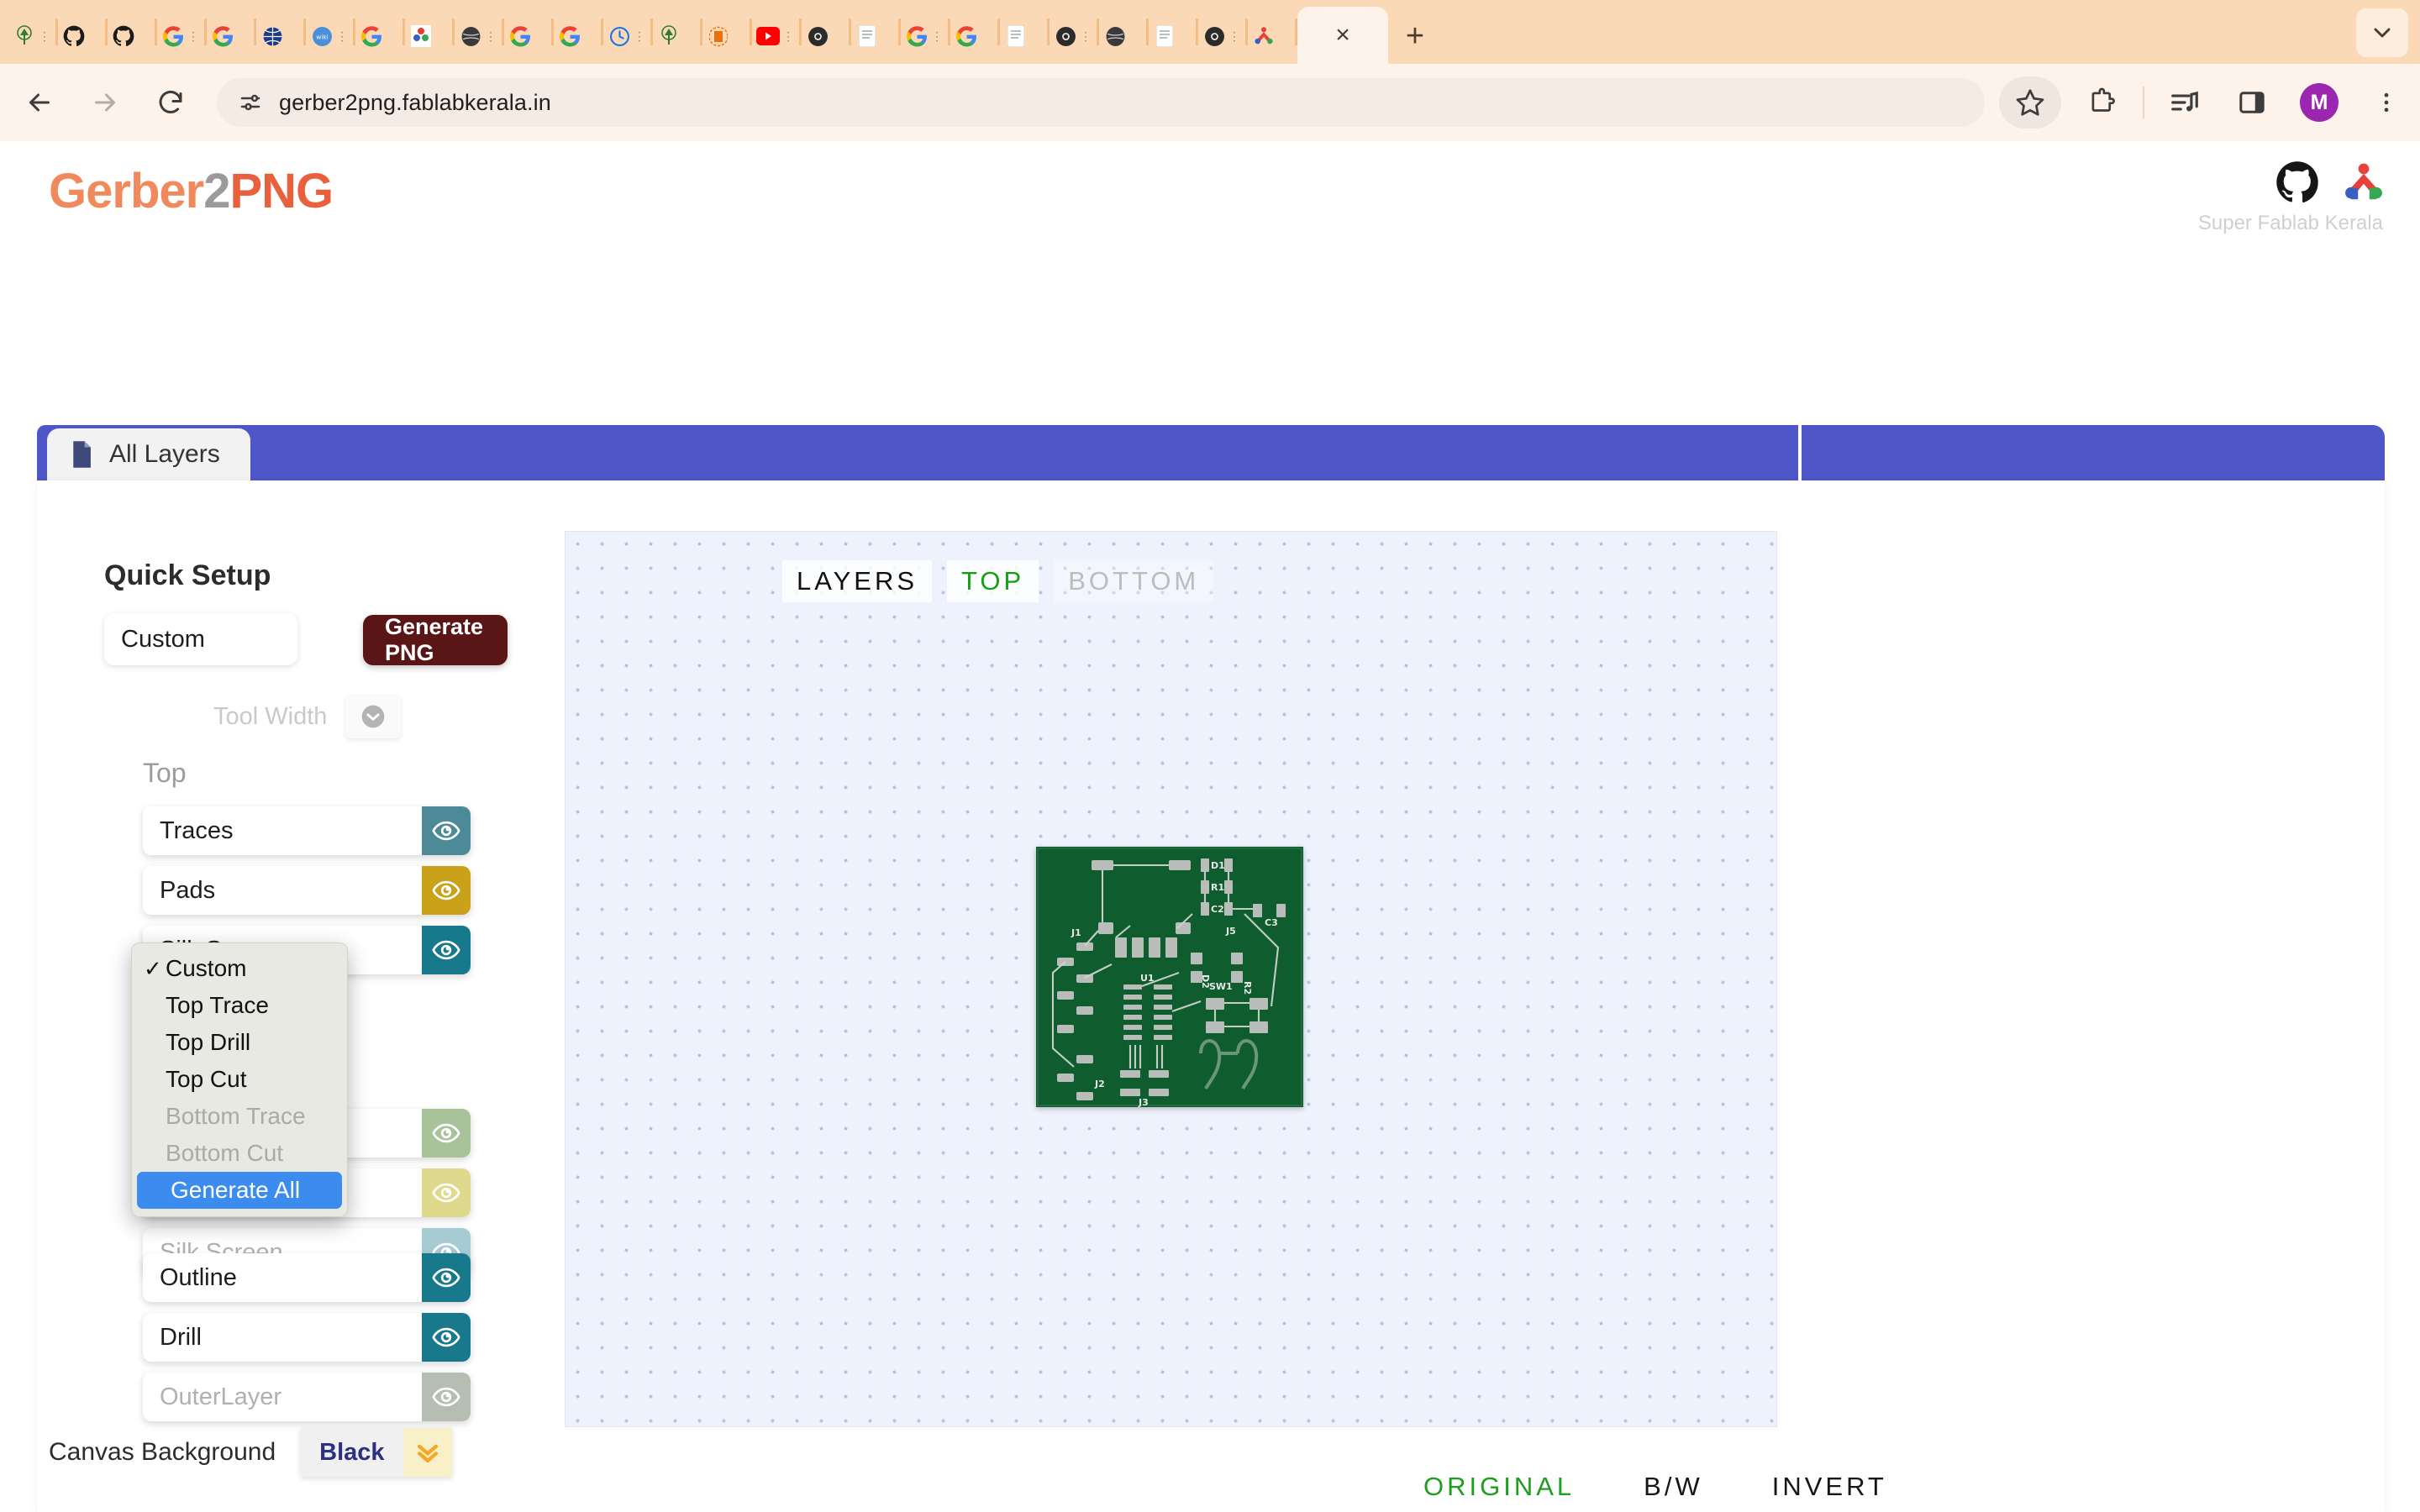 The width and height of the screenshot is (2420, 1512). What do you see at coordinates (82, 454) in the screenshot?
I see `document-icon` at bounding box center [82, 454].